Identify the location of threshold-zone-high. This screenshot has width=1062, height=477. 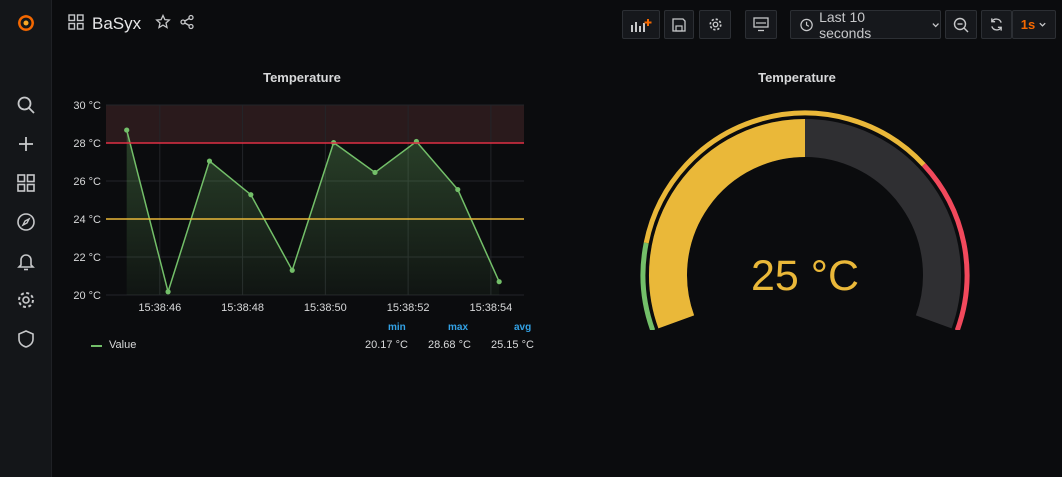
(315, 124).